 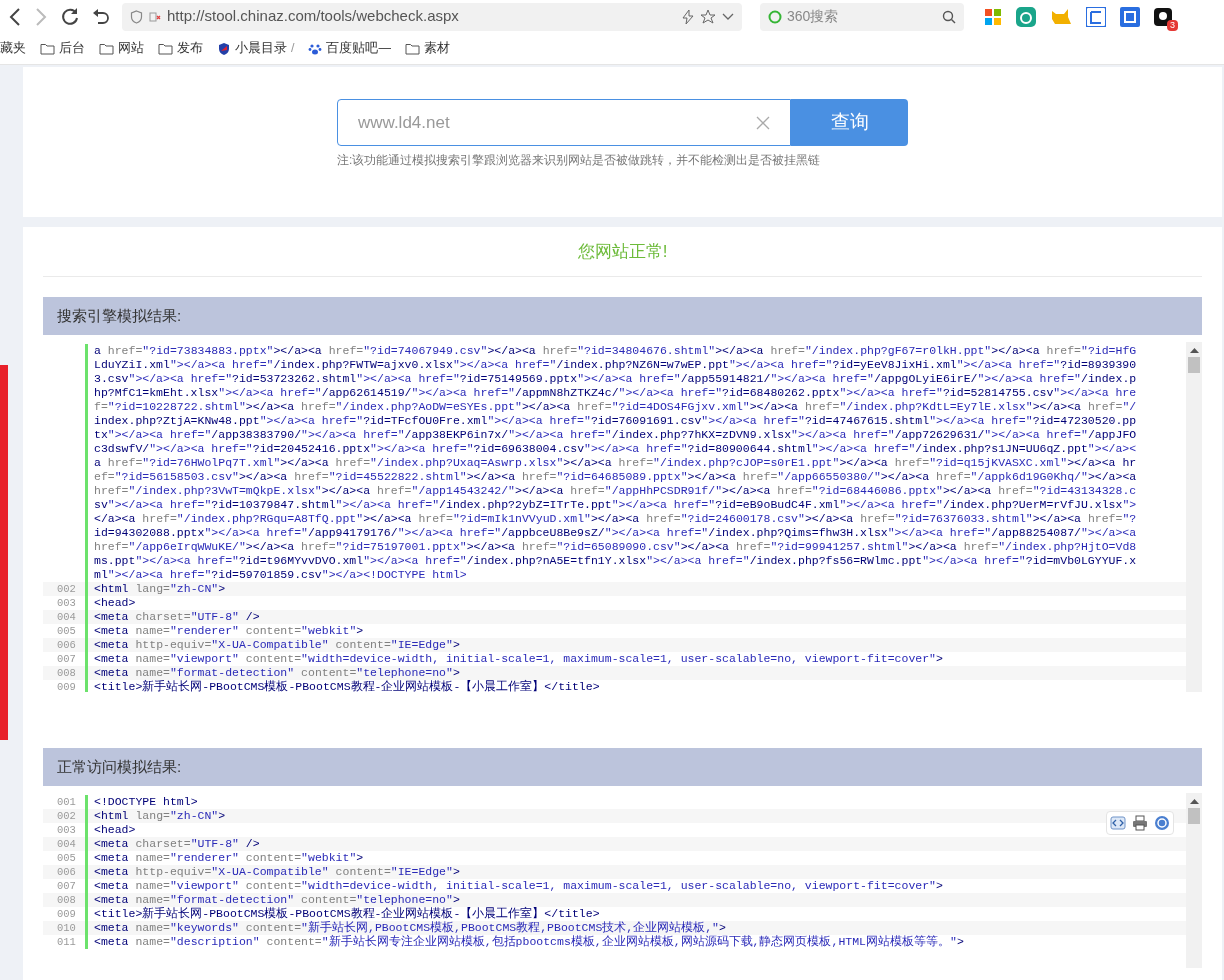 I want to click on bookmark: 素材, so click(x=427, y=48).